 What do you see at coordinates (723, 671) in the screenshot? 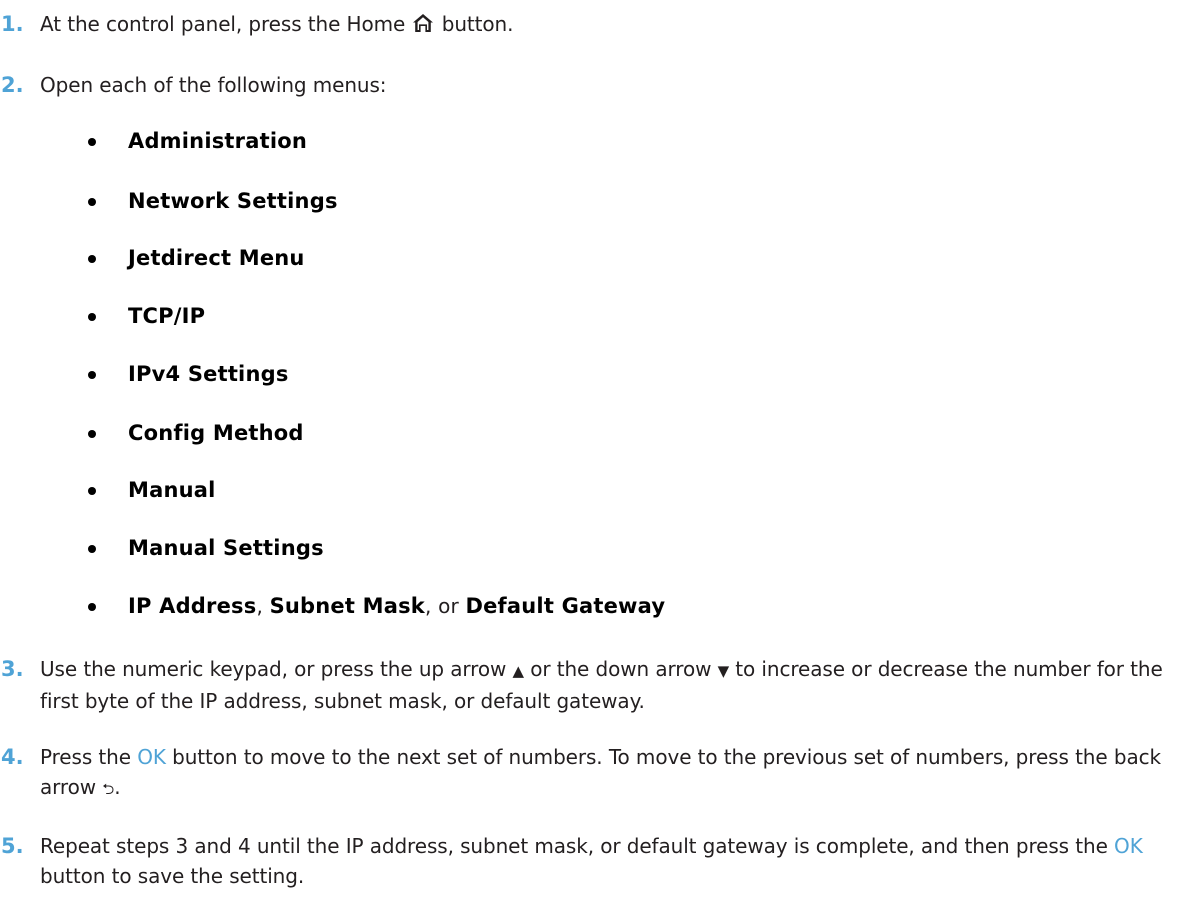
I see `down-arrow-icon: ▼` at bounding box center [723, 671].